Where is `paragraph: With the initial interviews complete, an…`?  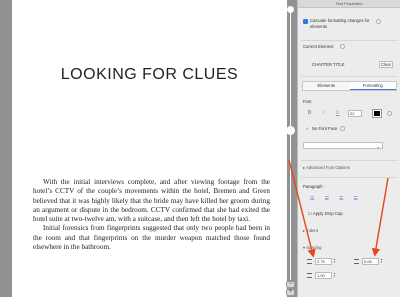 paragraph: With the initial interviews complete, an… is located at coordinates (151, 201).